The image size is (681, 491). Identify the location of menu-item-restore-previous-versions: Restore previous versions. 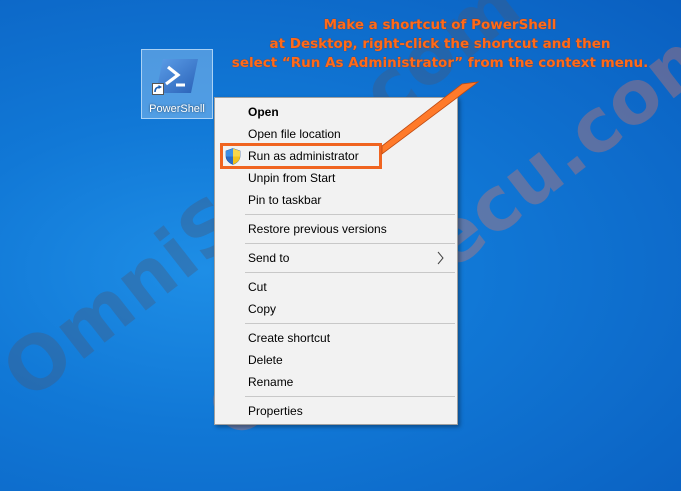
(336, 229).